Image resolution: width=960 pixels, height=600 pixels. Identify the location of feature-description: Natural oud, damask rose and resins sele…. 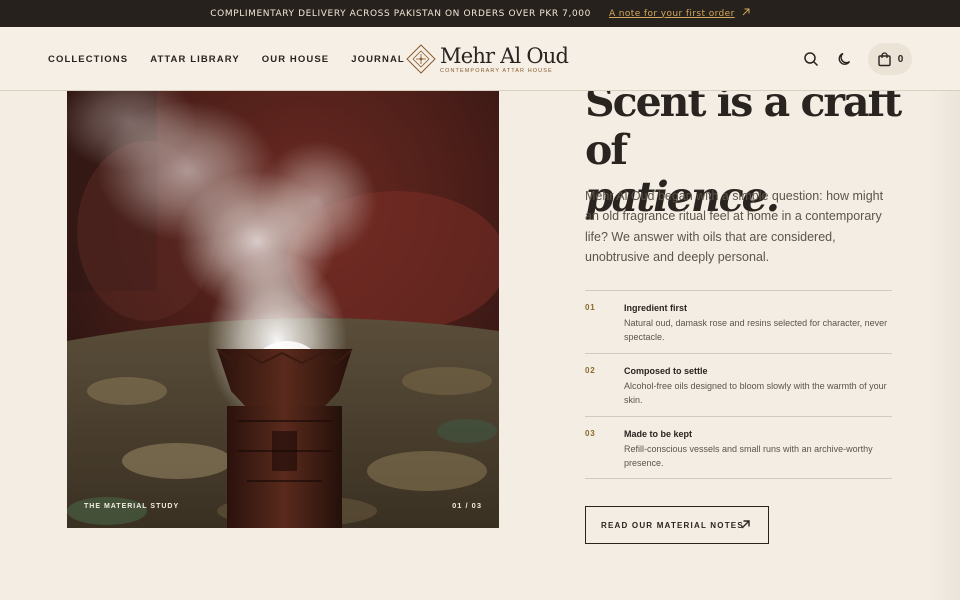
(756, 330).